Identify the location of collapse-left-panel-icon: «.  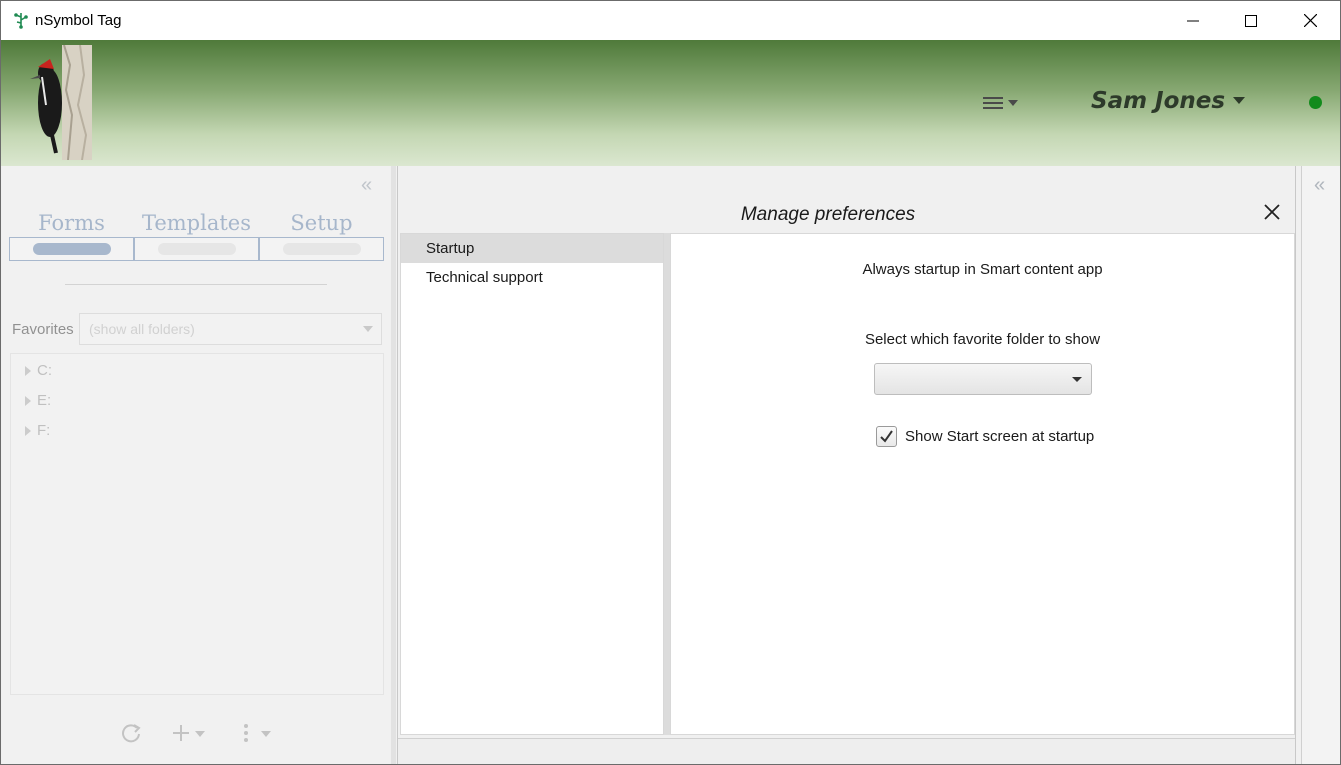
(366, 185).